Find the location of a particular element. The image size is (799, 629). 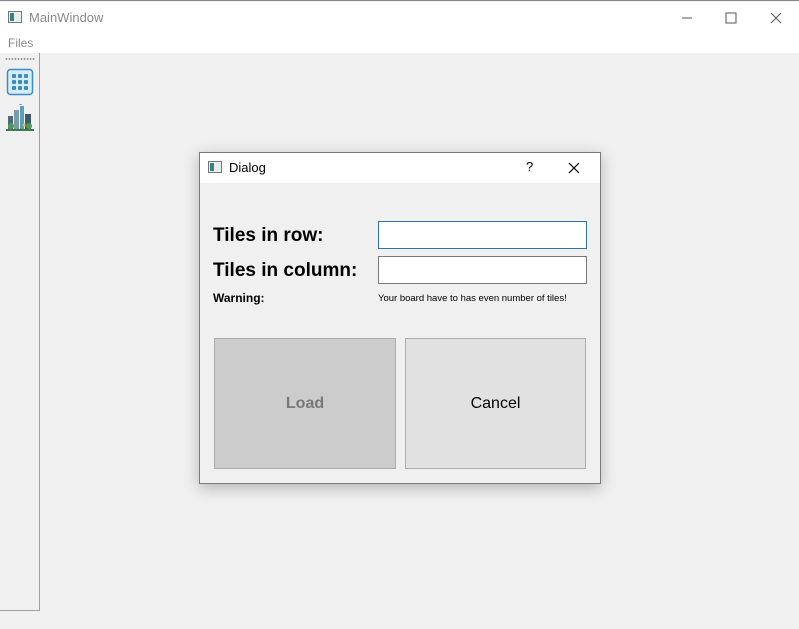

window-title: MainWindow is located at coordinates (66, 17).